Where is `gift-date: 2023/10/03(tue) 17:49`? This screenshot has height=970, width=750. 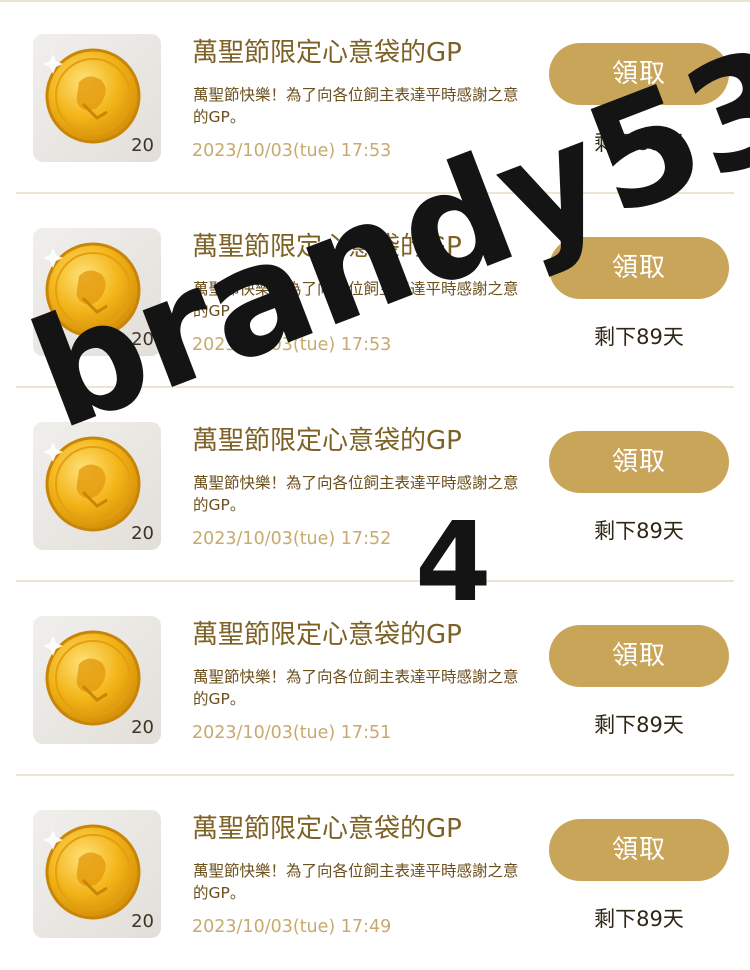 gift-date: 2023/10/03(tue) 17:49 is located at coordinates (292, 927).